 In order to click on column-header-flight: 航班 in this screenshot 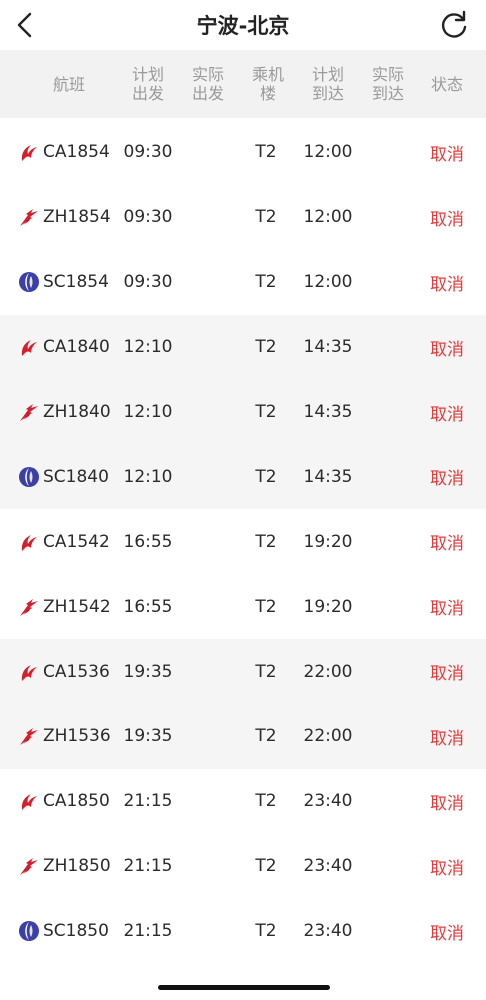, I will do `click(68, 84)`.